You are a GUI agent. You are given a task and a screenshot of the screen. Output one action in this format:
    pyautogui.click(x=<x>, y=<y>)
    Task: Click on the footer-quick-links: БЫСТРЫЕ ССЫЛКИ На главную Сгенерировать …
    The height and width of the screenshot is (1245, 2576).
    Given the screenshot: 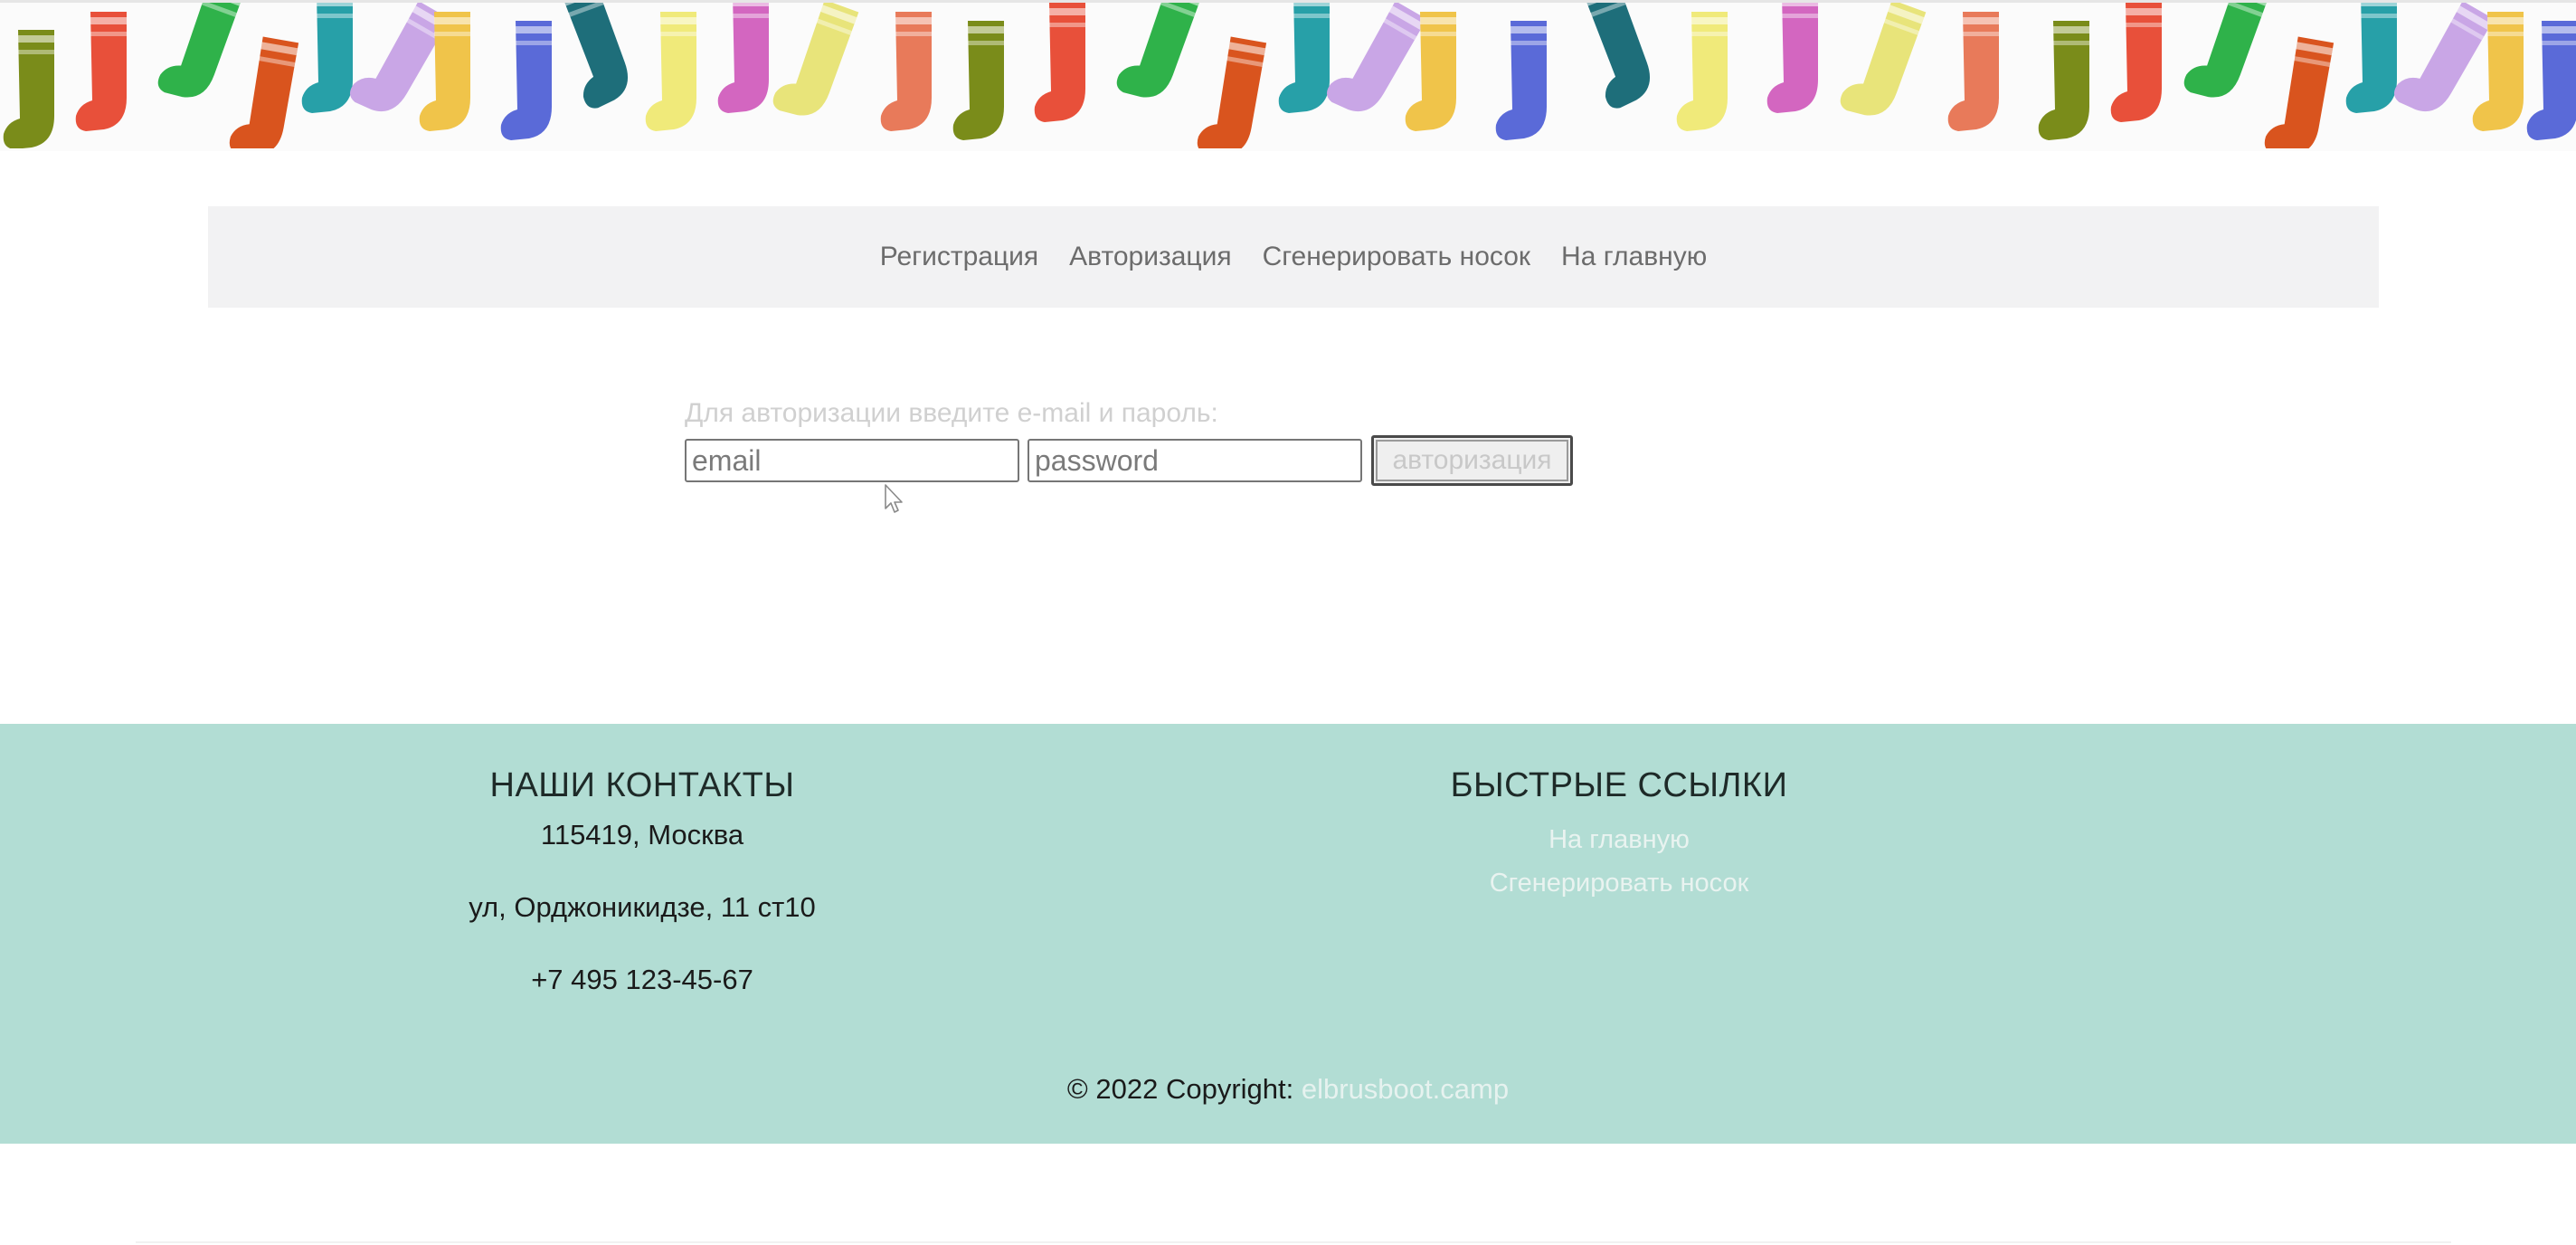 What is the action you would take?
    pyautogui.click(x=1619, y=836)
    